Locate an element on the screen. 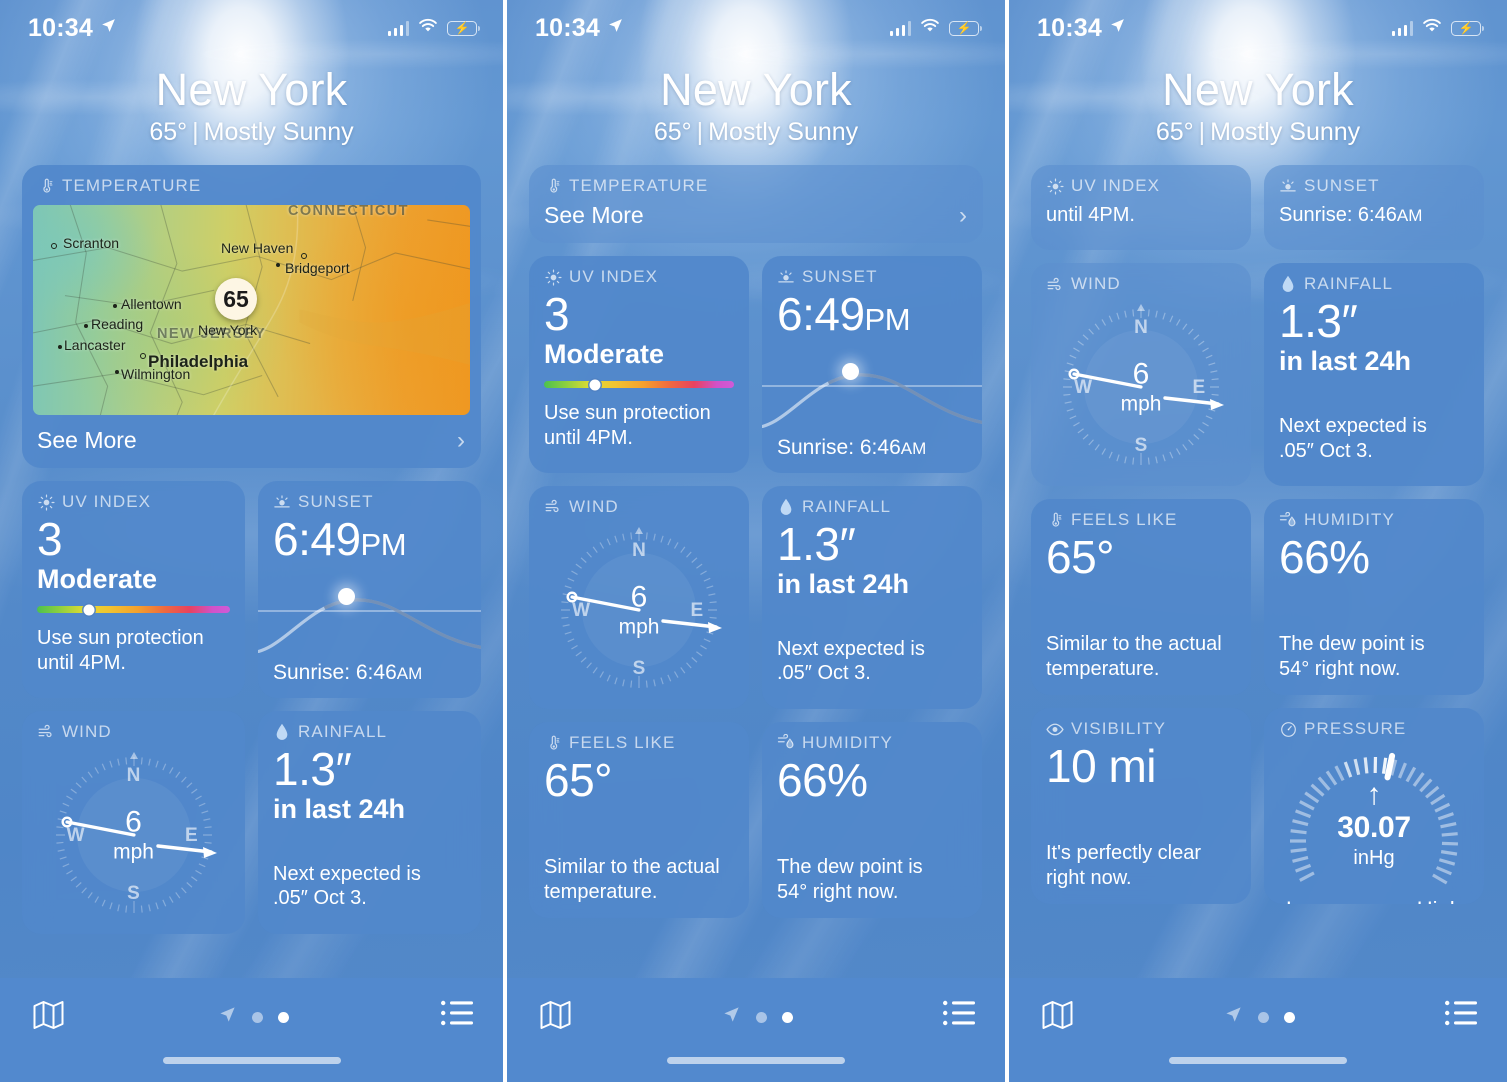 Image resolution: width=1507 pixels, height=1082 pixels. condition-text: Mostly Sunny is located at coordinates (1285, 132).